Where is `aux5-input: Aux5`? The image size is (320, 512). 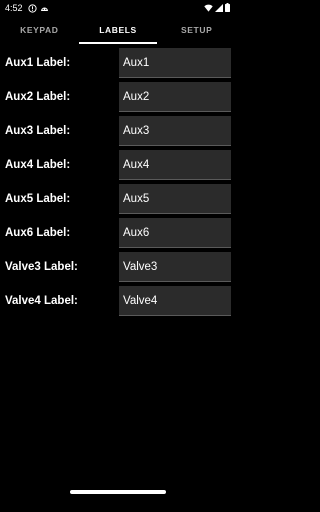
aux5-input: Aux5 is located at coordinates (175, 199).